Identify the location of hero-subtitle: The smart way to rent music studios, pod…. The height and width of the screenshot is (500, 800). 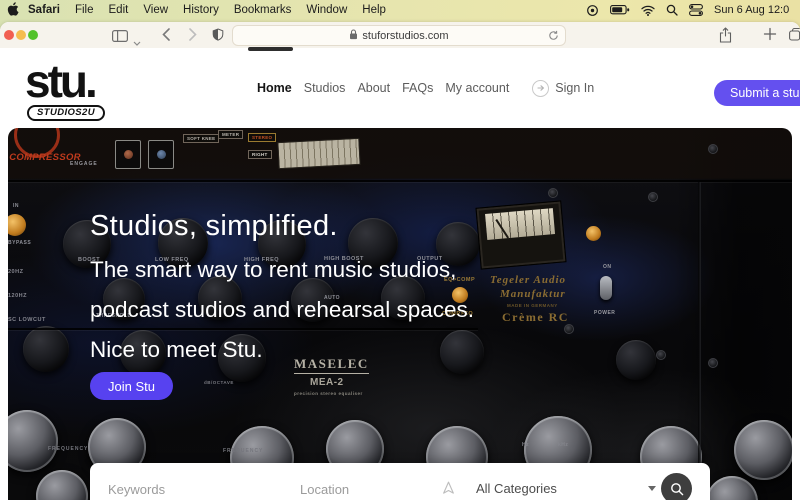
(282, 310).